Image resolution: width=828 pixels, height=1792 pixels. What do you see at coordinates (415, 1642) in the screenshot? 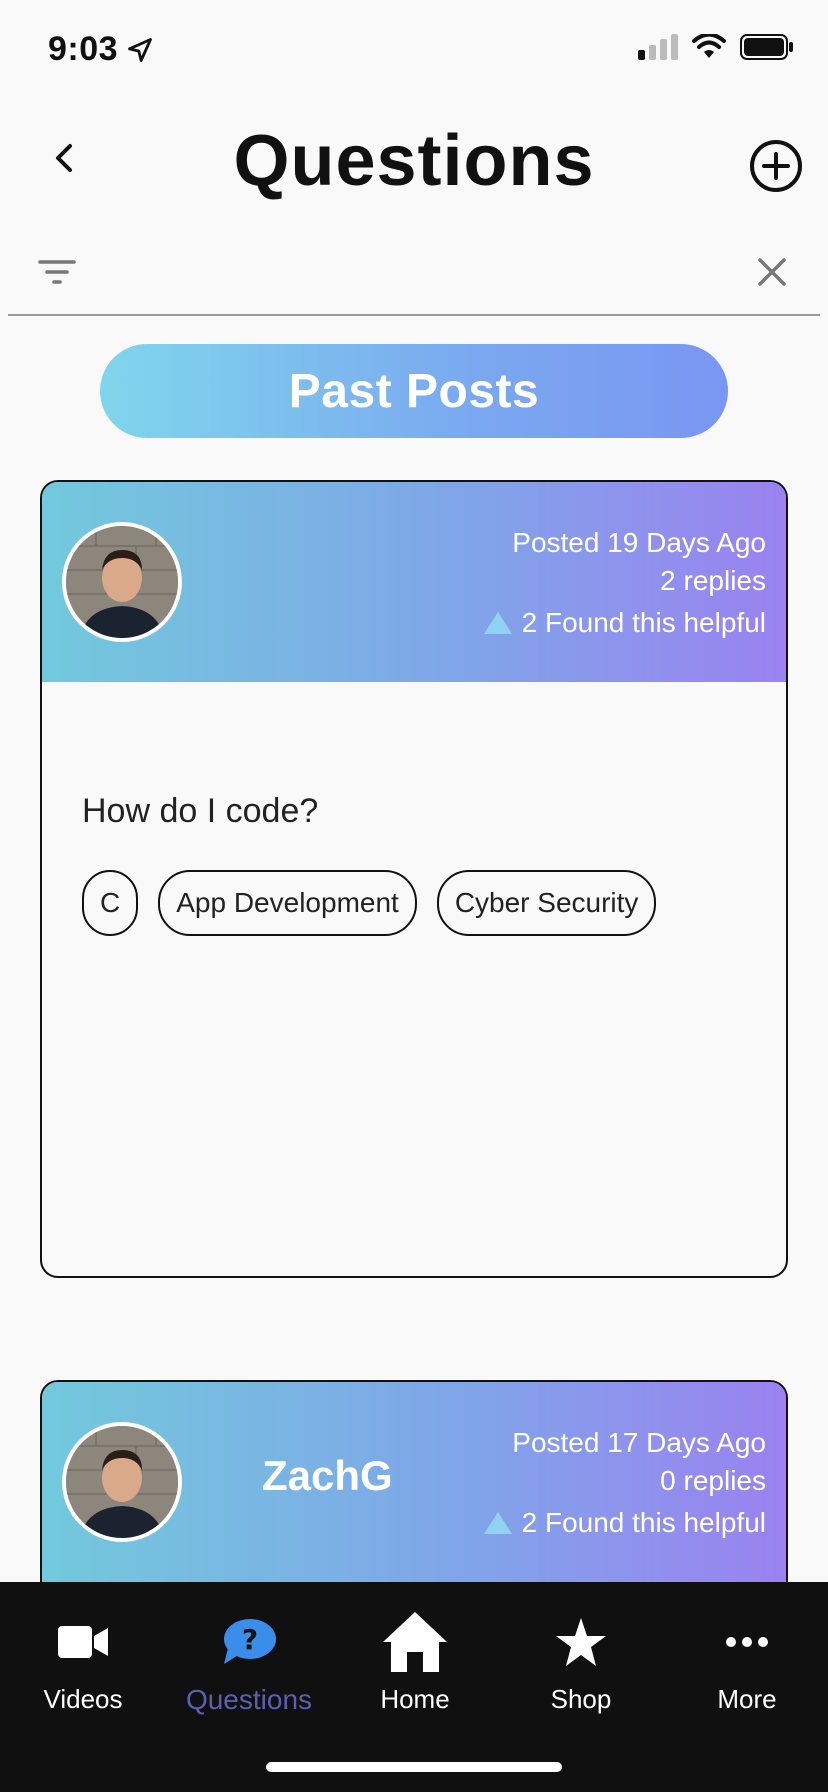
I see `home-icon` at bounding box center [415, 1642].